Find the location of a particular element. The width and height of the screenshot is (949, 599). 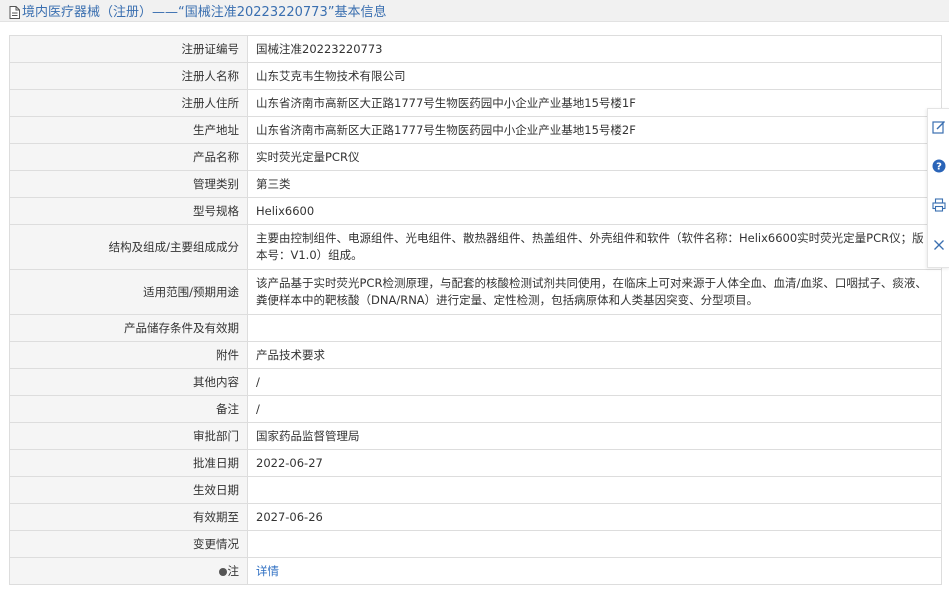

details-link: 详情 is located at coordinates (267, 571).